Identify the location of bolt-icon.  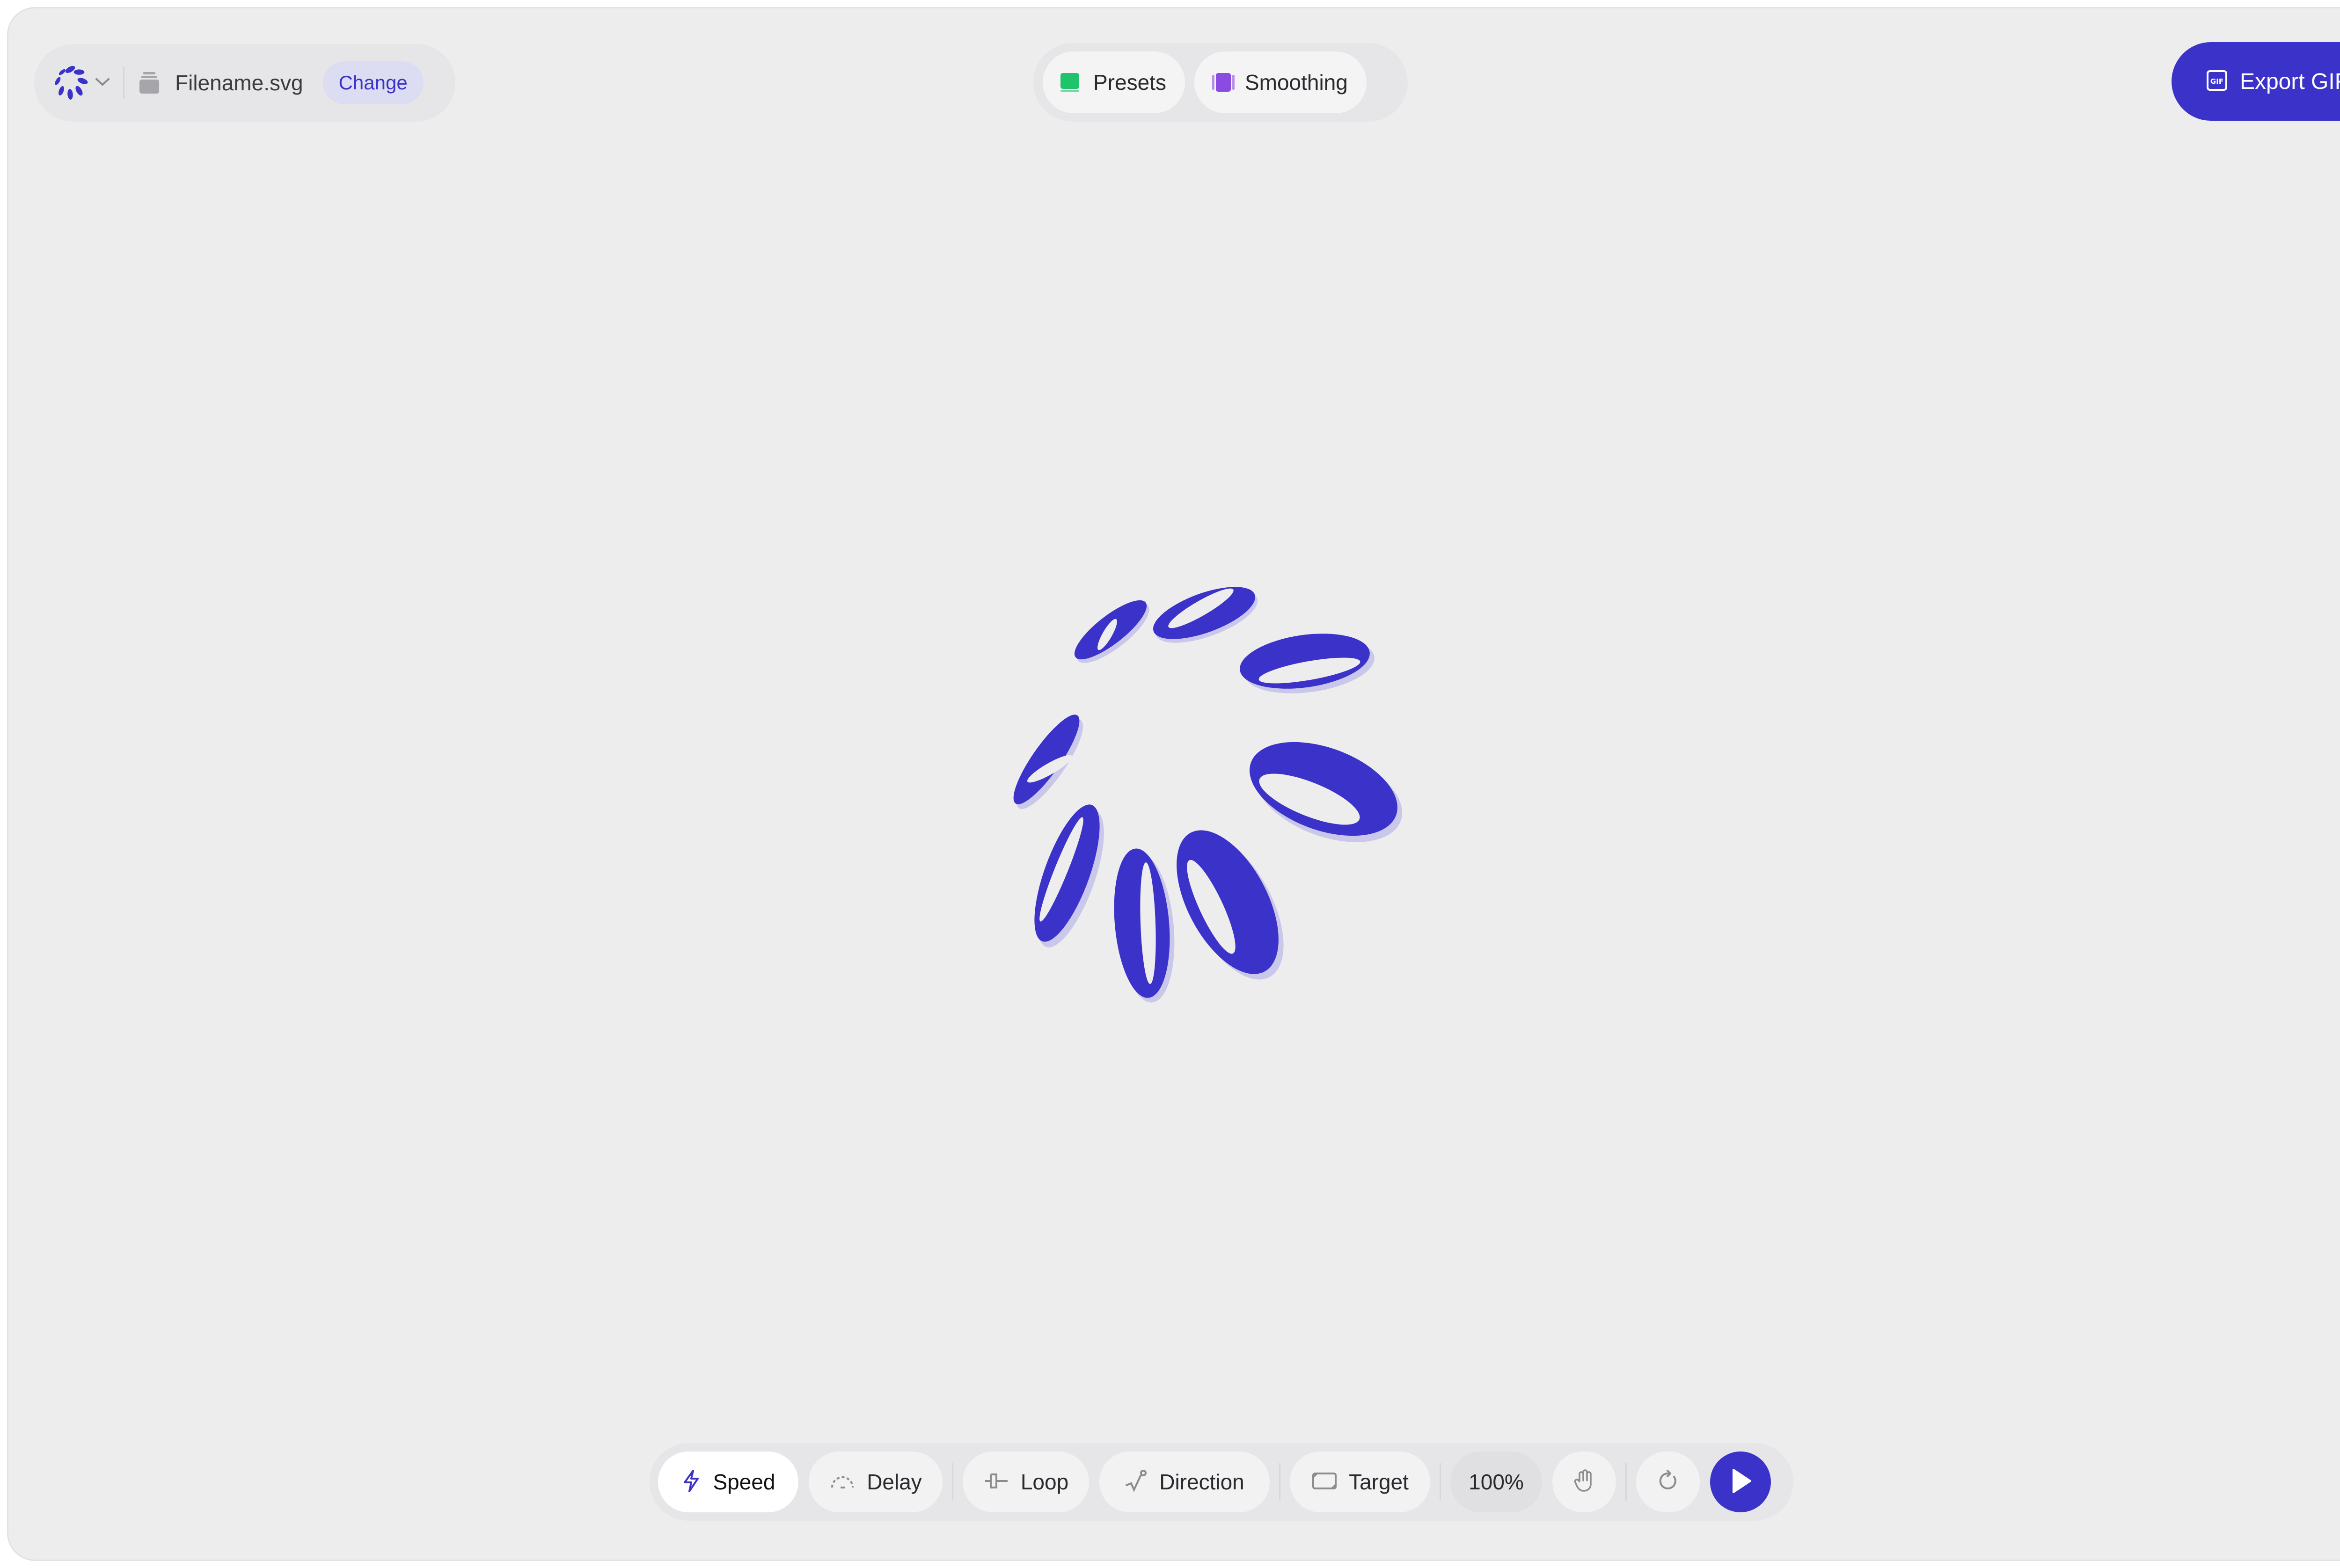
(691, 1482).